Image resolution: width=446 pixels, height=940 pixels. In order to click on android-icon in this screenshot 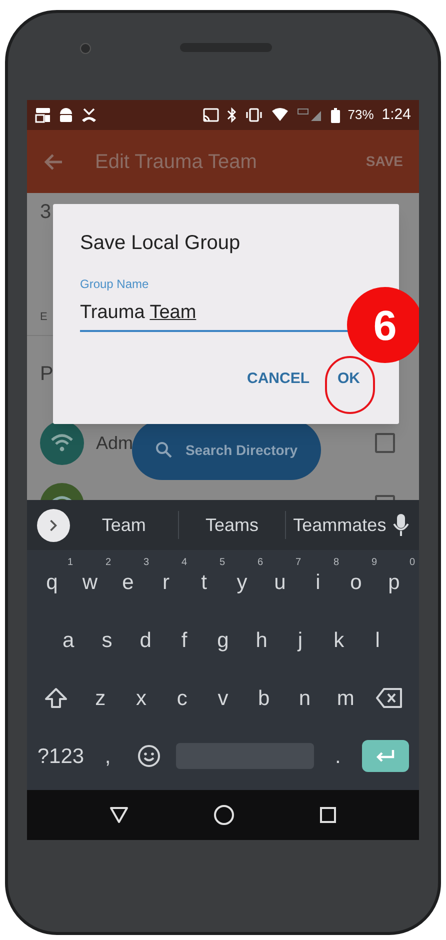, I will do `click(66, 115)`.